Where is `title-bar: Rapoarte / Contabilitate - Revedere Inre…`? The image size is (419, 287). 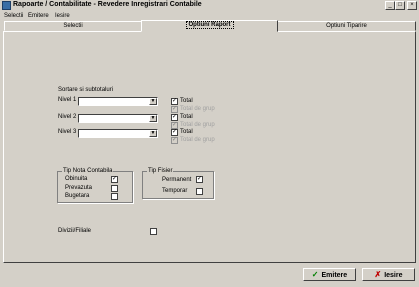
title-bar: Rapoarte / Contabilitate - Revedere Inre… is located at coordinates (209, 6).